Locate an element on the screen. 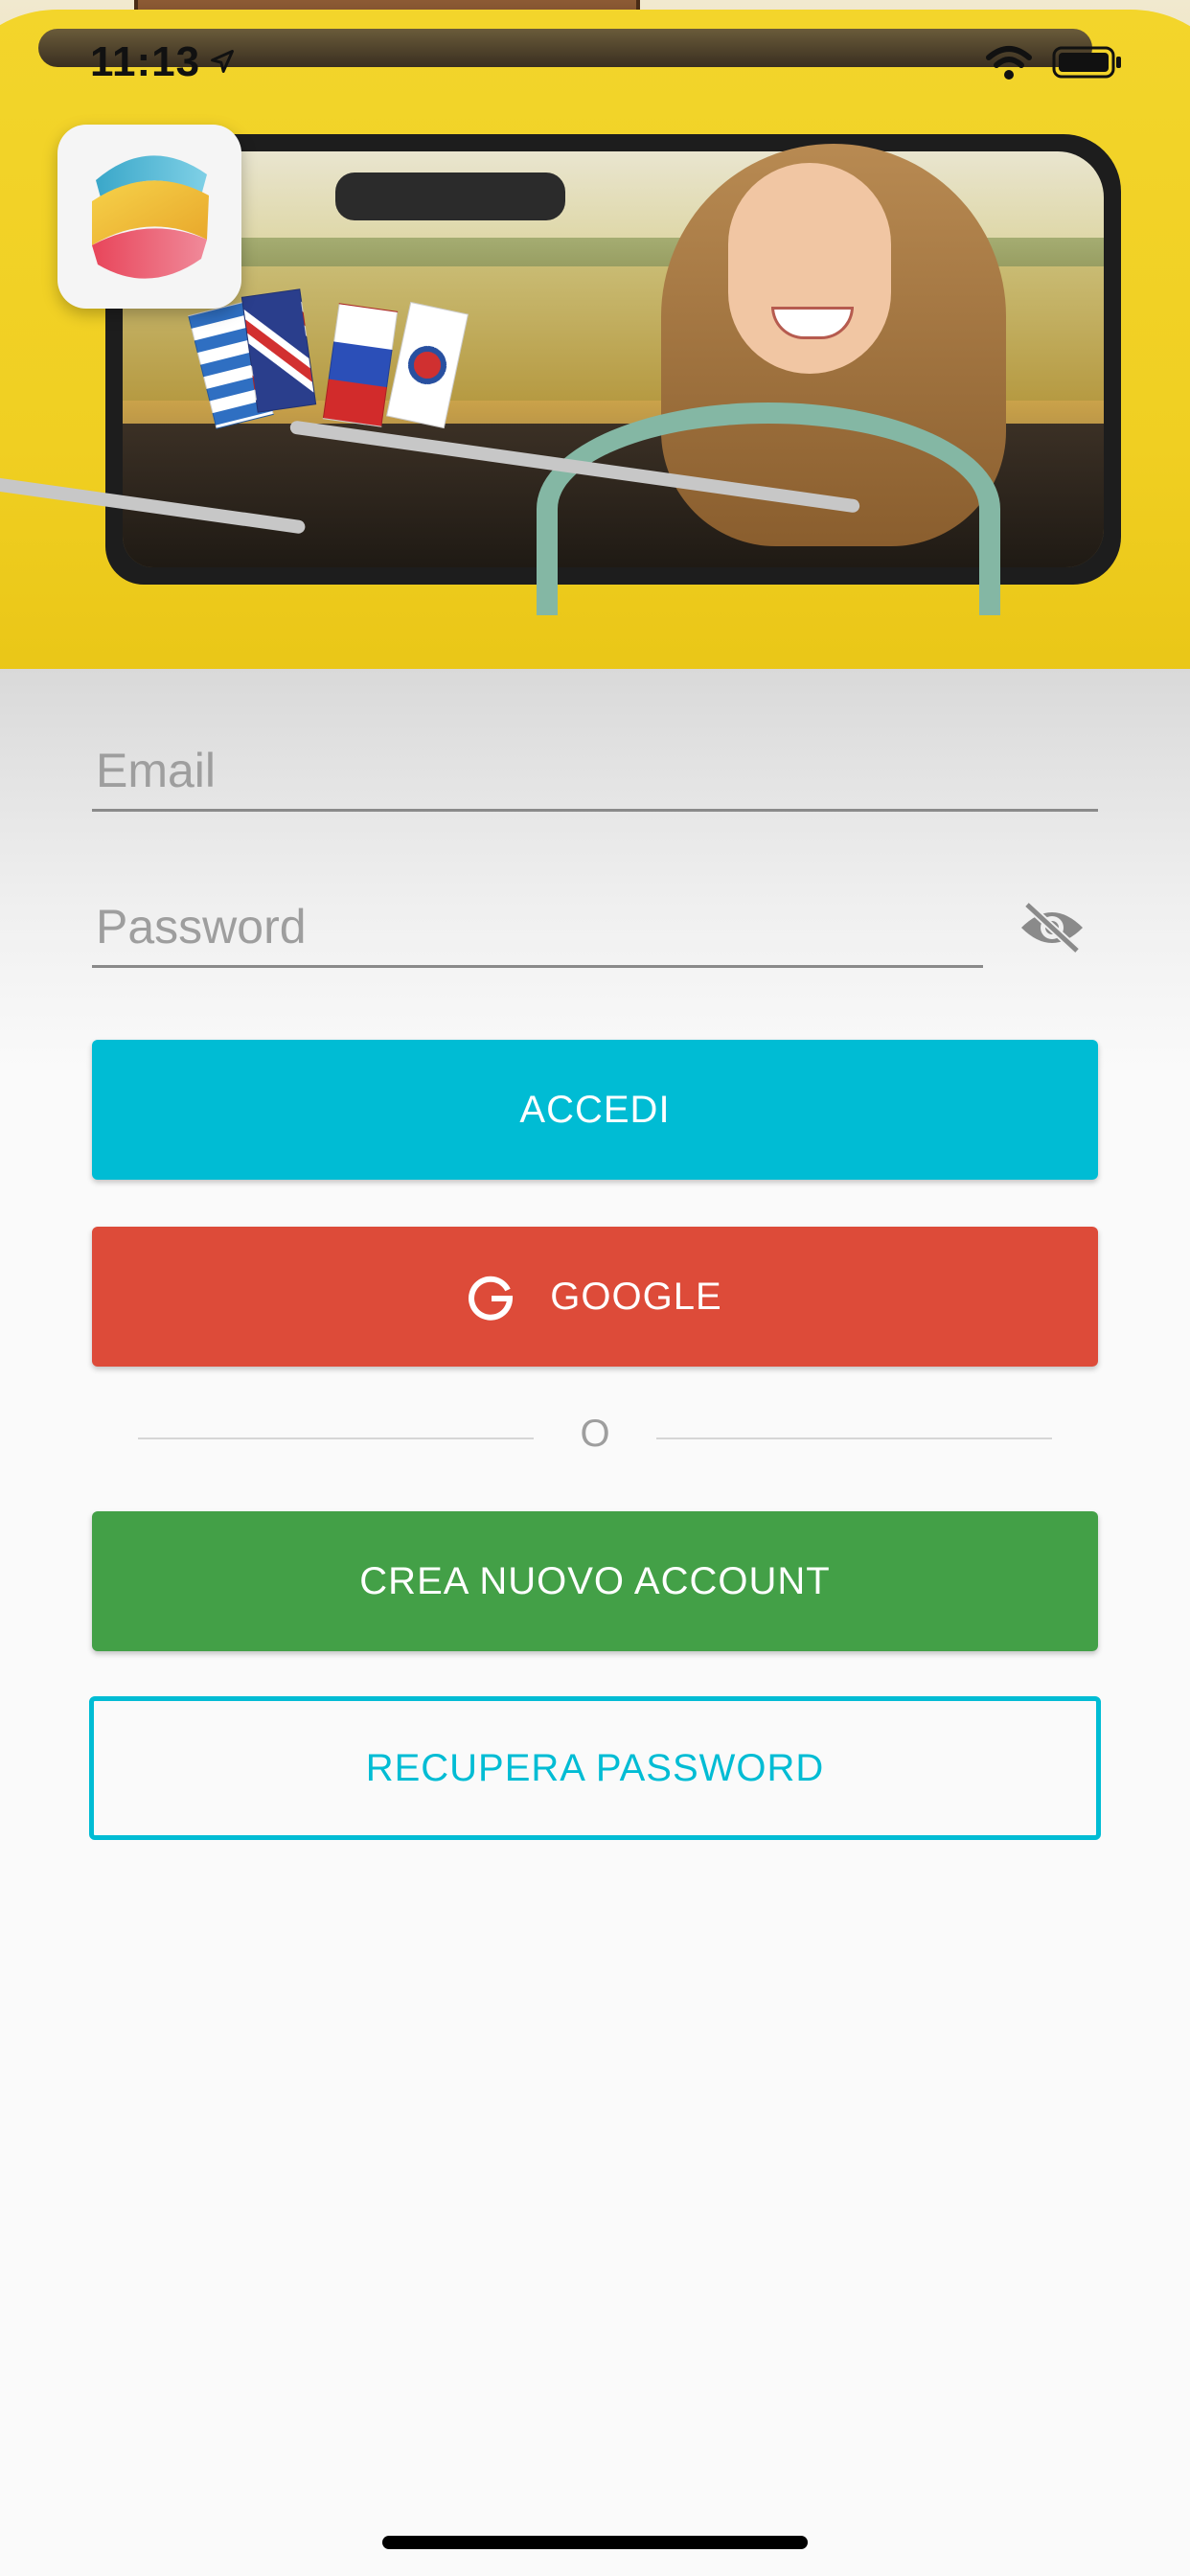 Image resolution: width=1190 pixels, height=2576 pixels. google-signin-button: GOOGLE is located at coordinates (595, 1297).